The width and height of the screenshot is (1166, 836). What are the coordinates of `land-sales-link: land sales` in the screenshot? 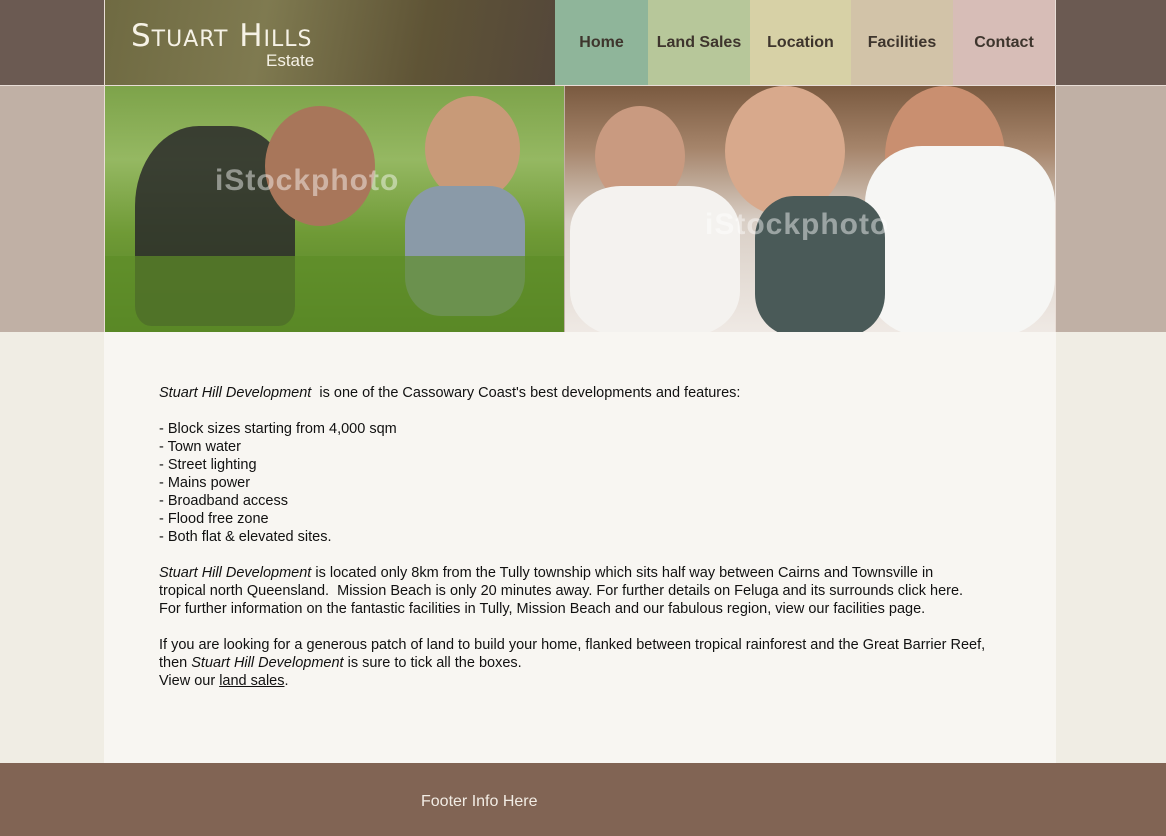 It's located at (251, 681).